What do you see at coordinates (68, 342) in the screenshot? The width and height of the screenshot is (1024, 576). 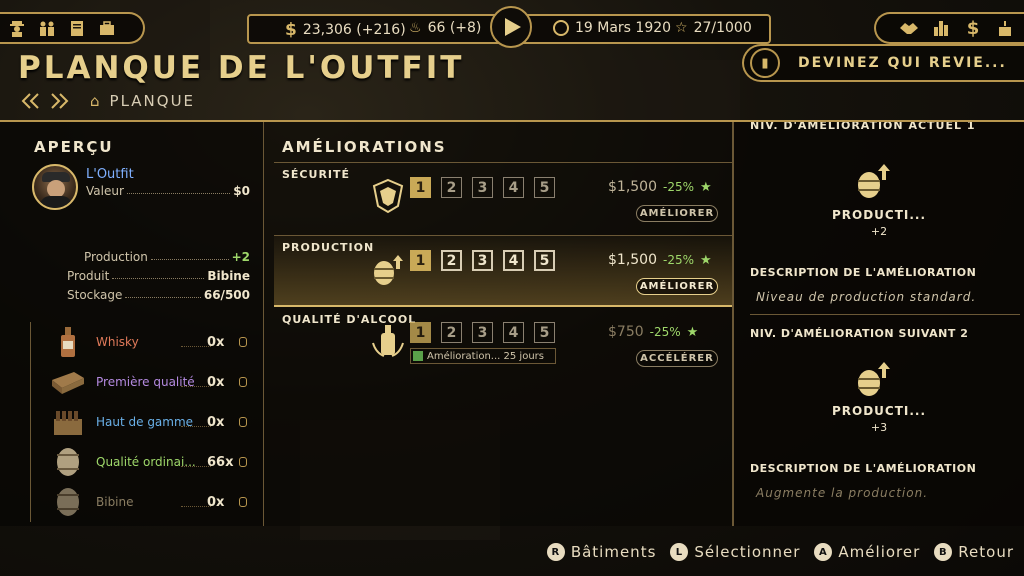 I see `whisky-bottle-icon` at bounding box center [68, 342].